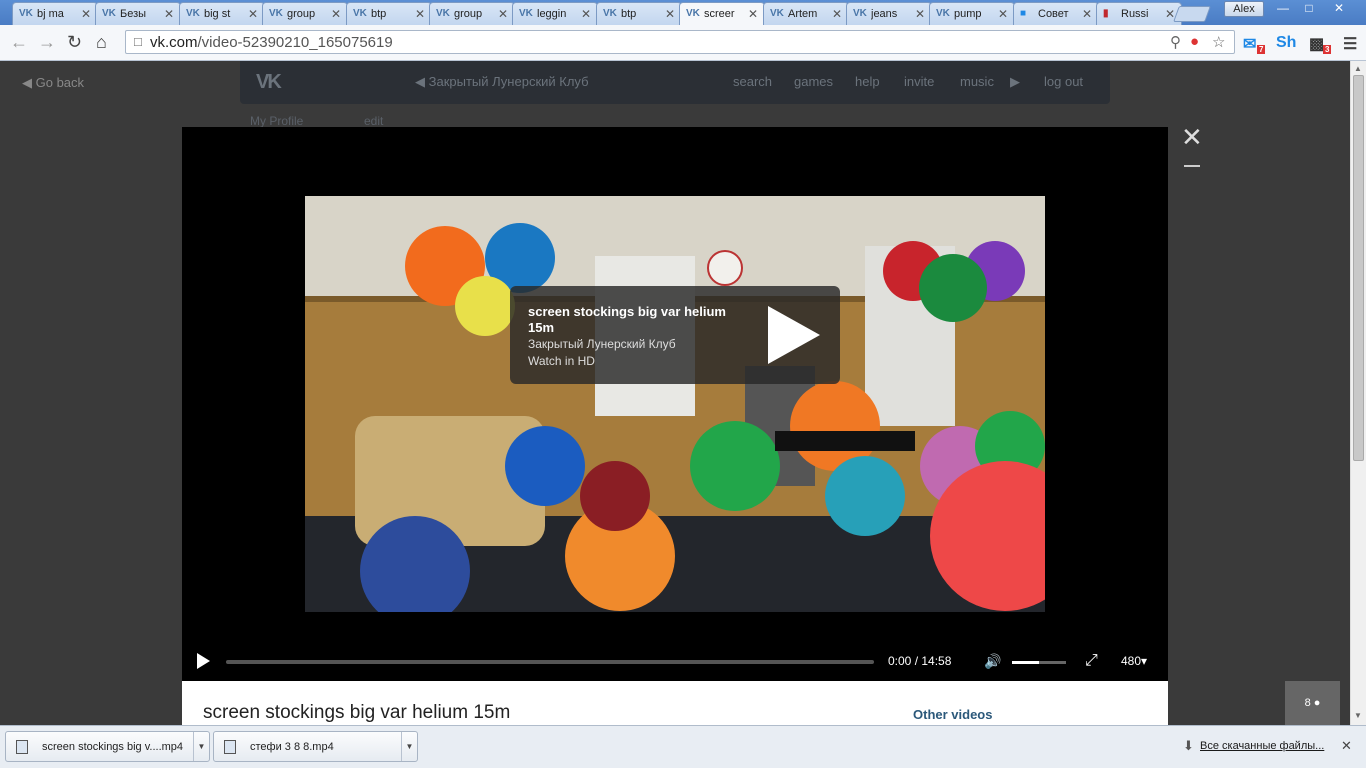 The height and width of the screenshot is (768, 1366). I want to click on progress-bar, so click(550, 662).